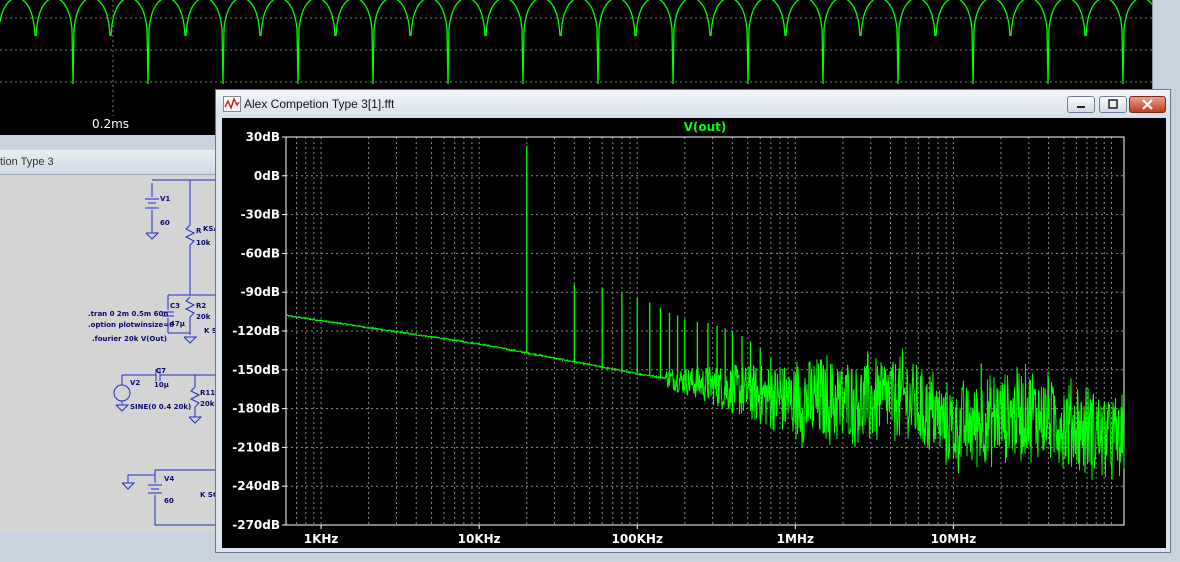 The width and height of the screenshot is (1180, 562). Describe the element at coordinates (1081, 107) in the screenshot. I see `minimize-icon` at that location.